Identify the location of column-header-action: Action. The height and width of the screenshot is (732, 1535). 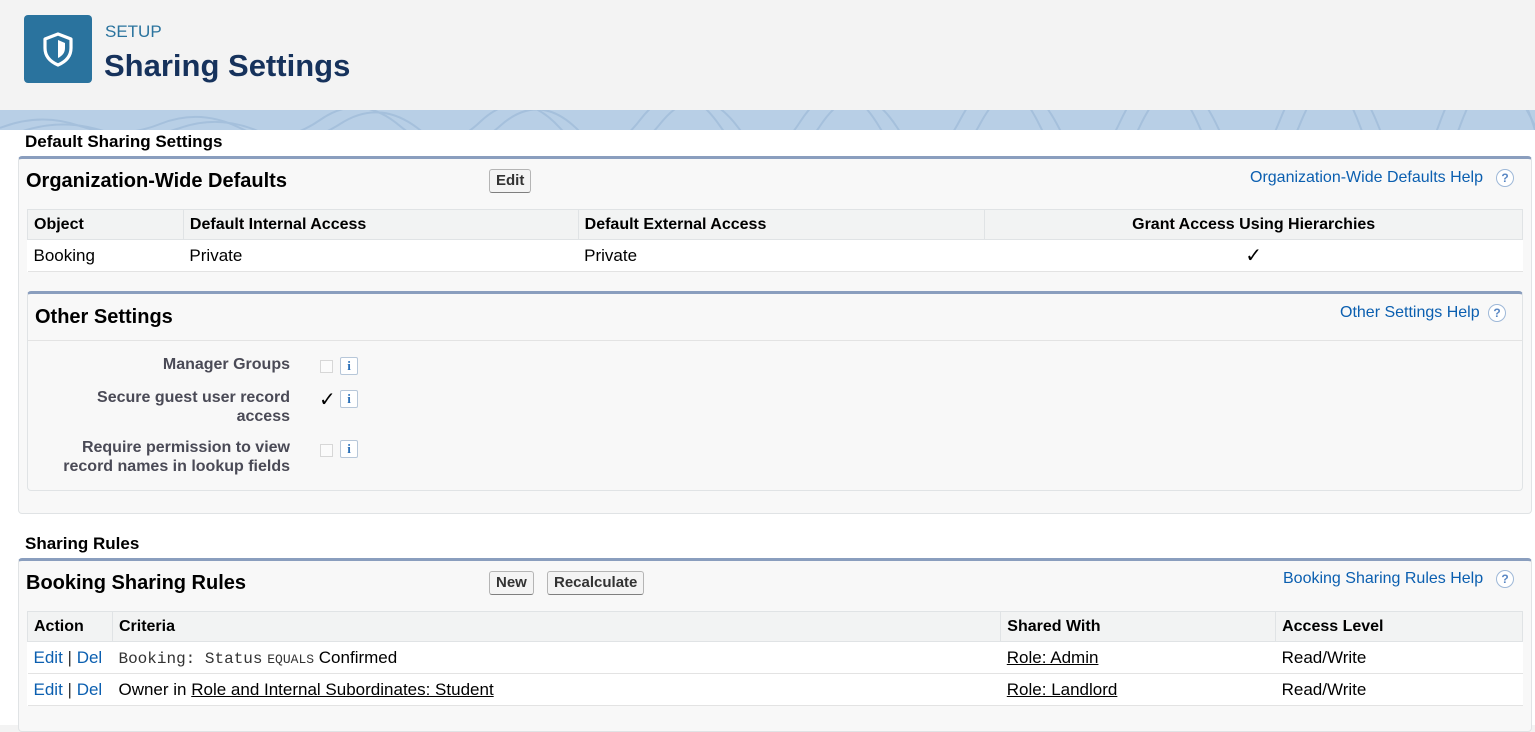
(70, 626).